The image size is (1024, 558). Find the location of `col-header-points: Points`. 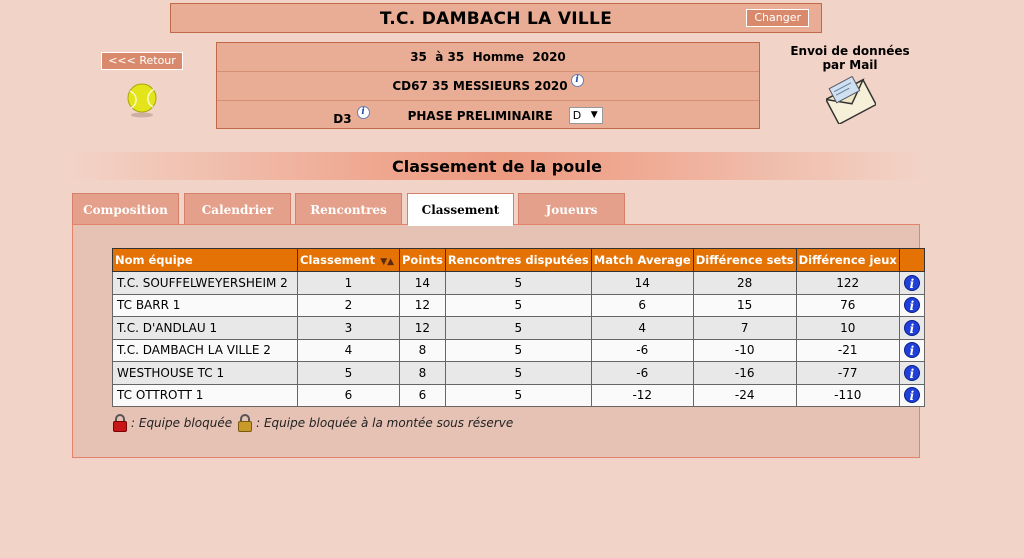

col-header-points: Points is located at coordinates (422, 260).